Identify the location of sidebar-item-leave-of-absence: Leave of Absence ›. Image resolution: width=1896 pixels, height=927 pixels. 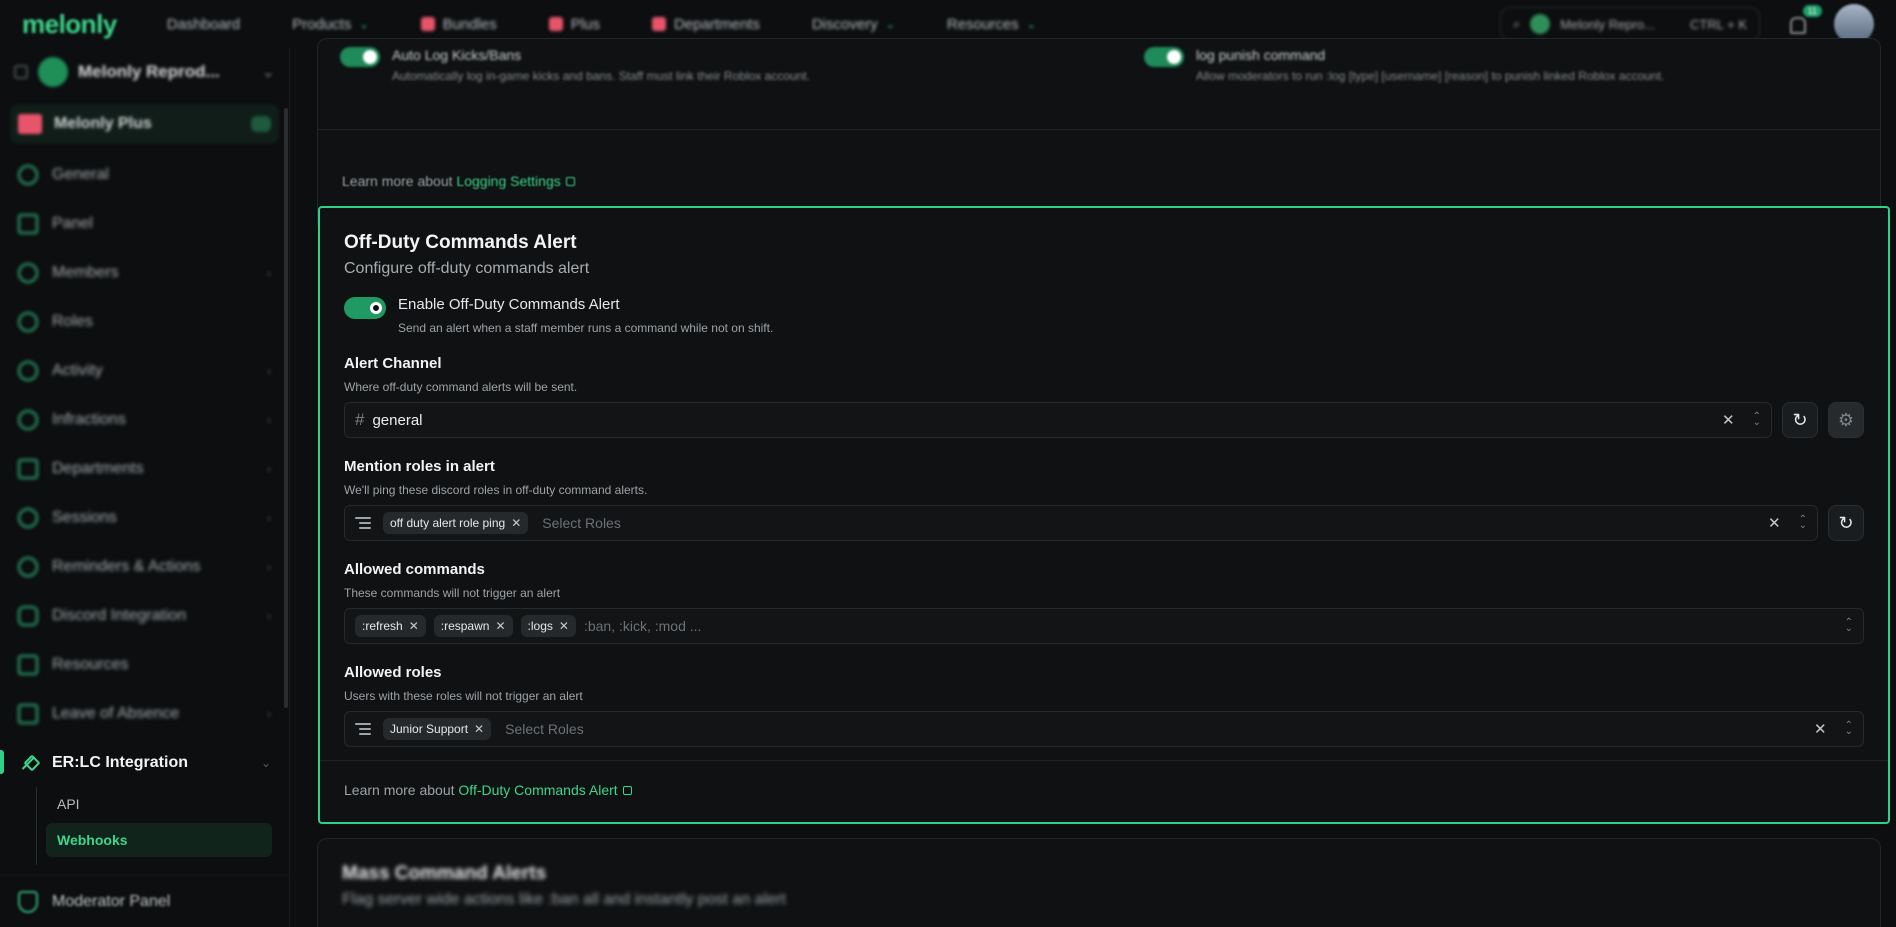
(144, 713).